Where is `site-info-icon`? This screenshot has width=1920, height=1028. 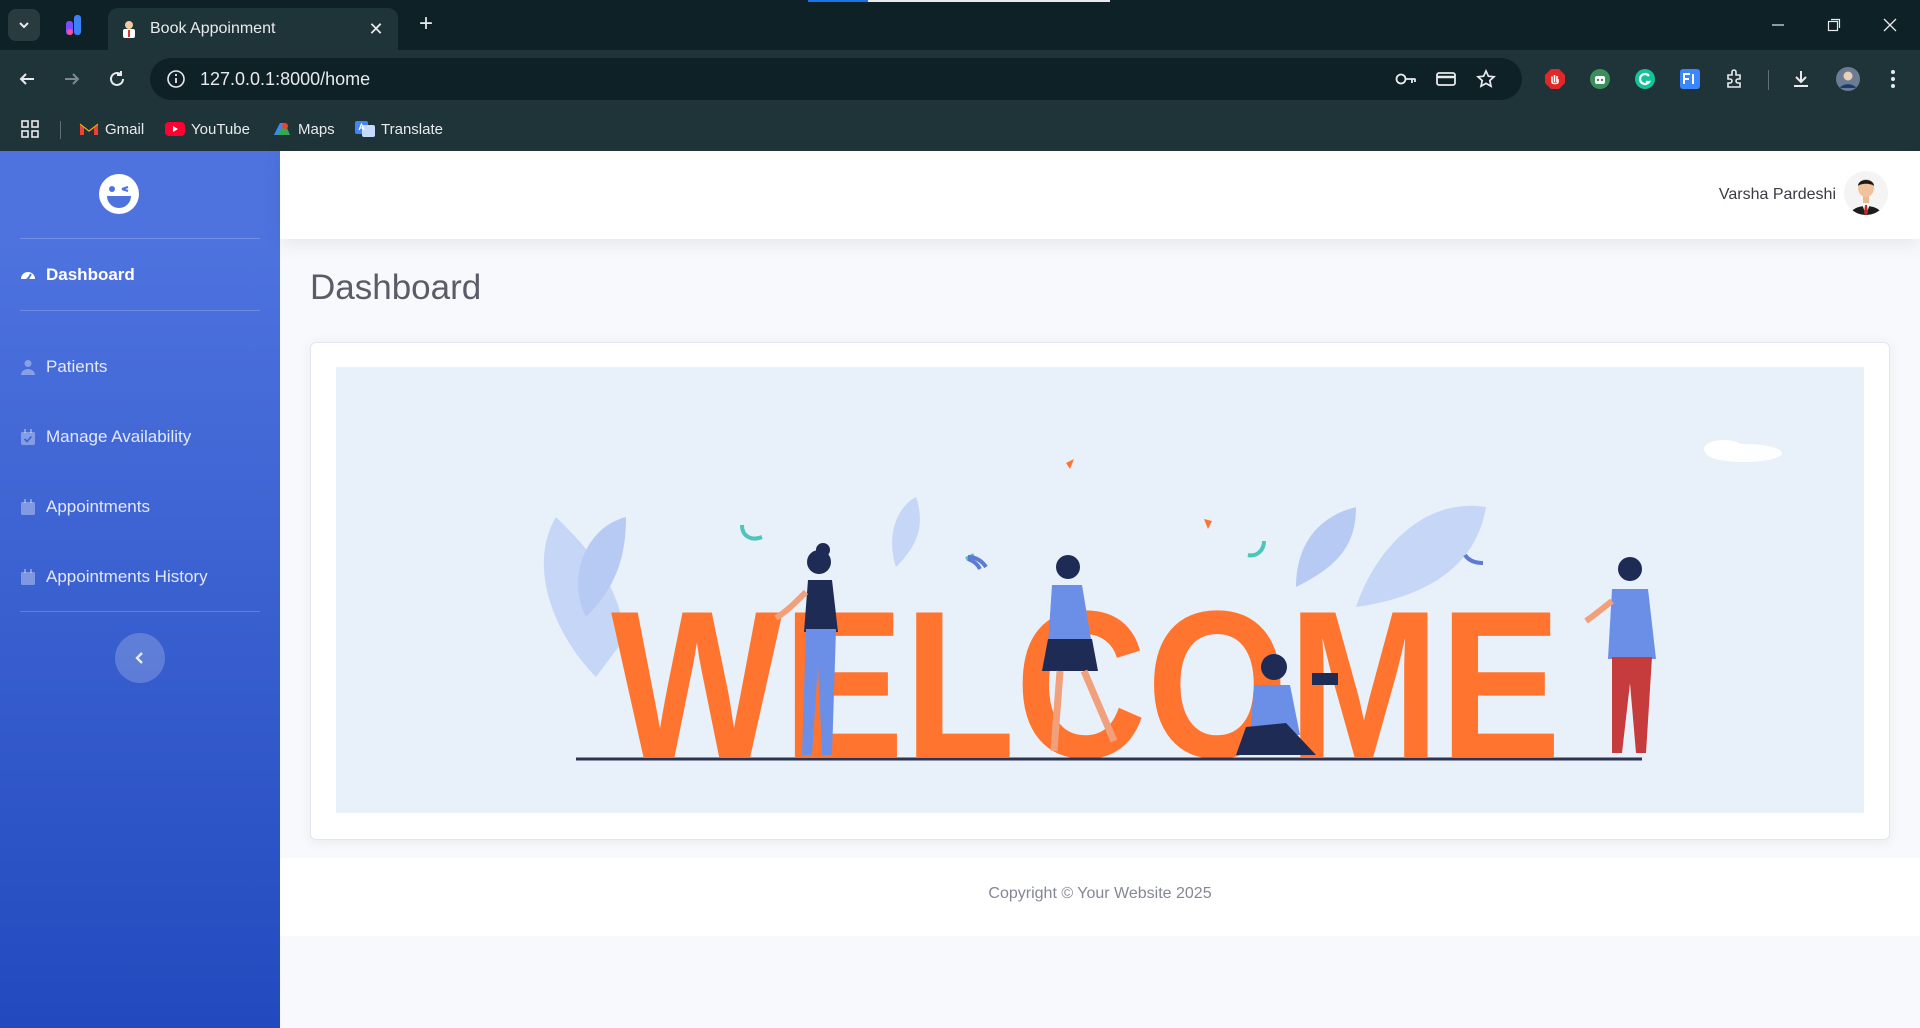
site-info-icon is located at coordinates (176, 79).